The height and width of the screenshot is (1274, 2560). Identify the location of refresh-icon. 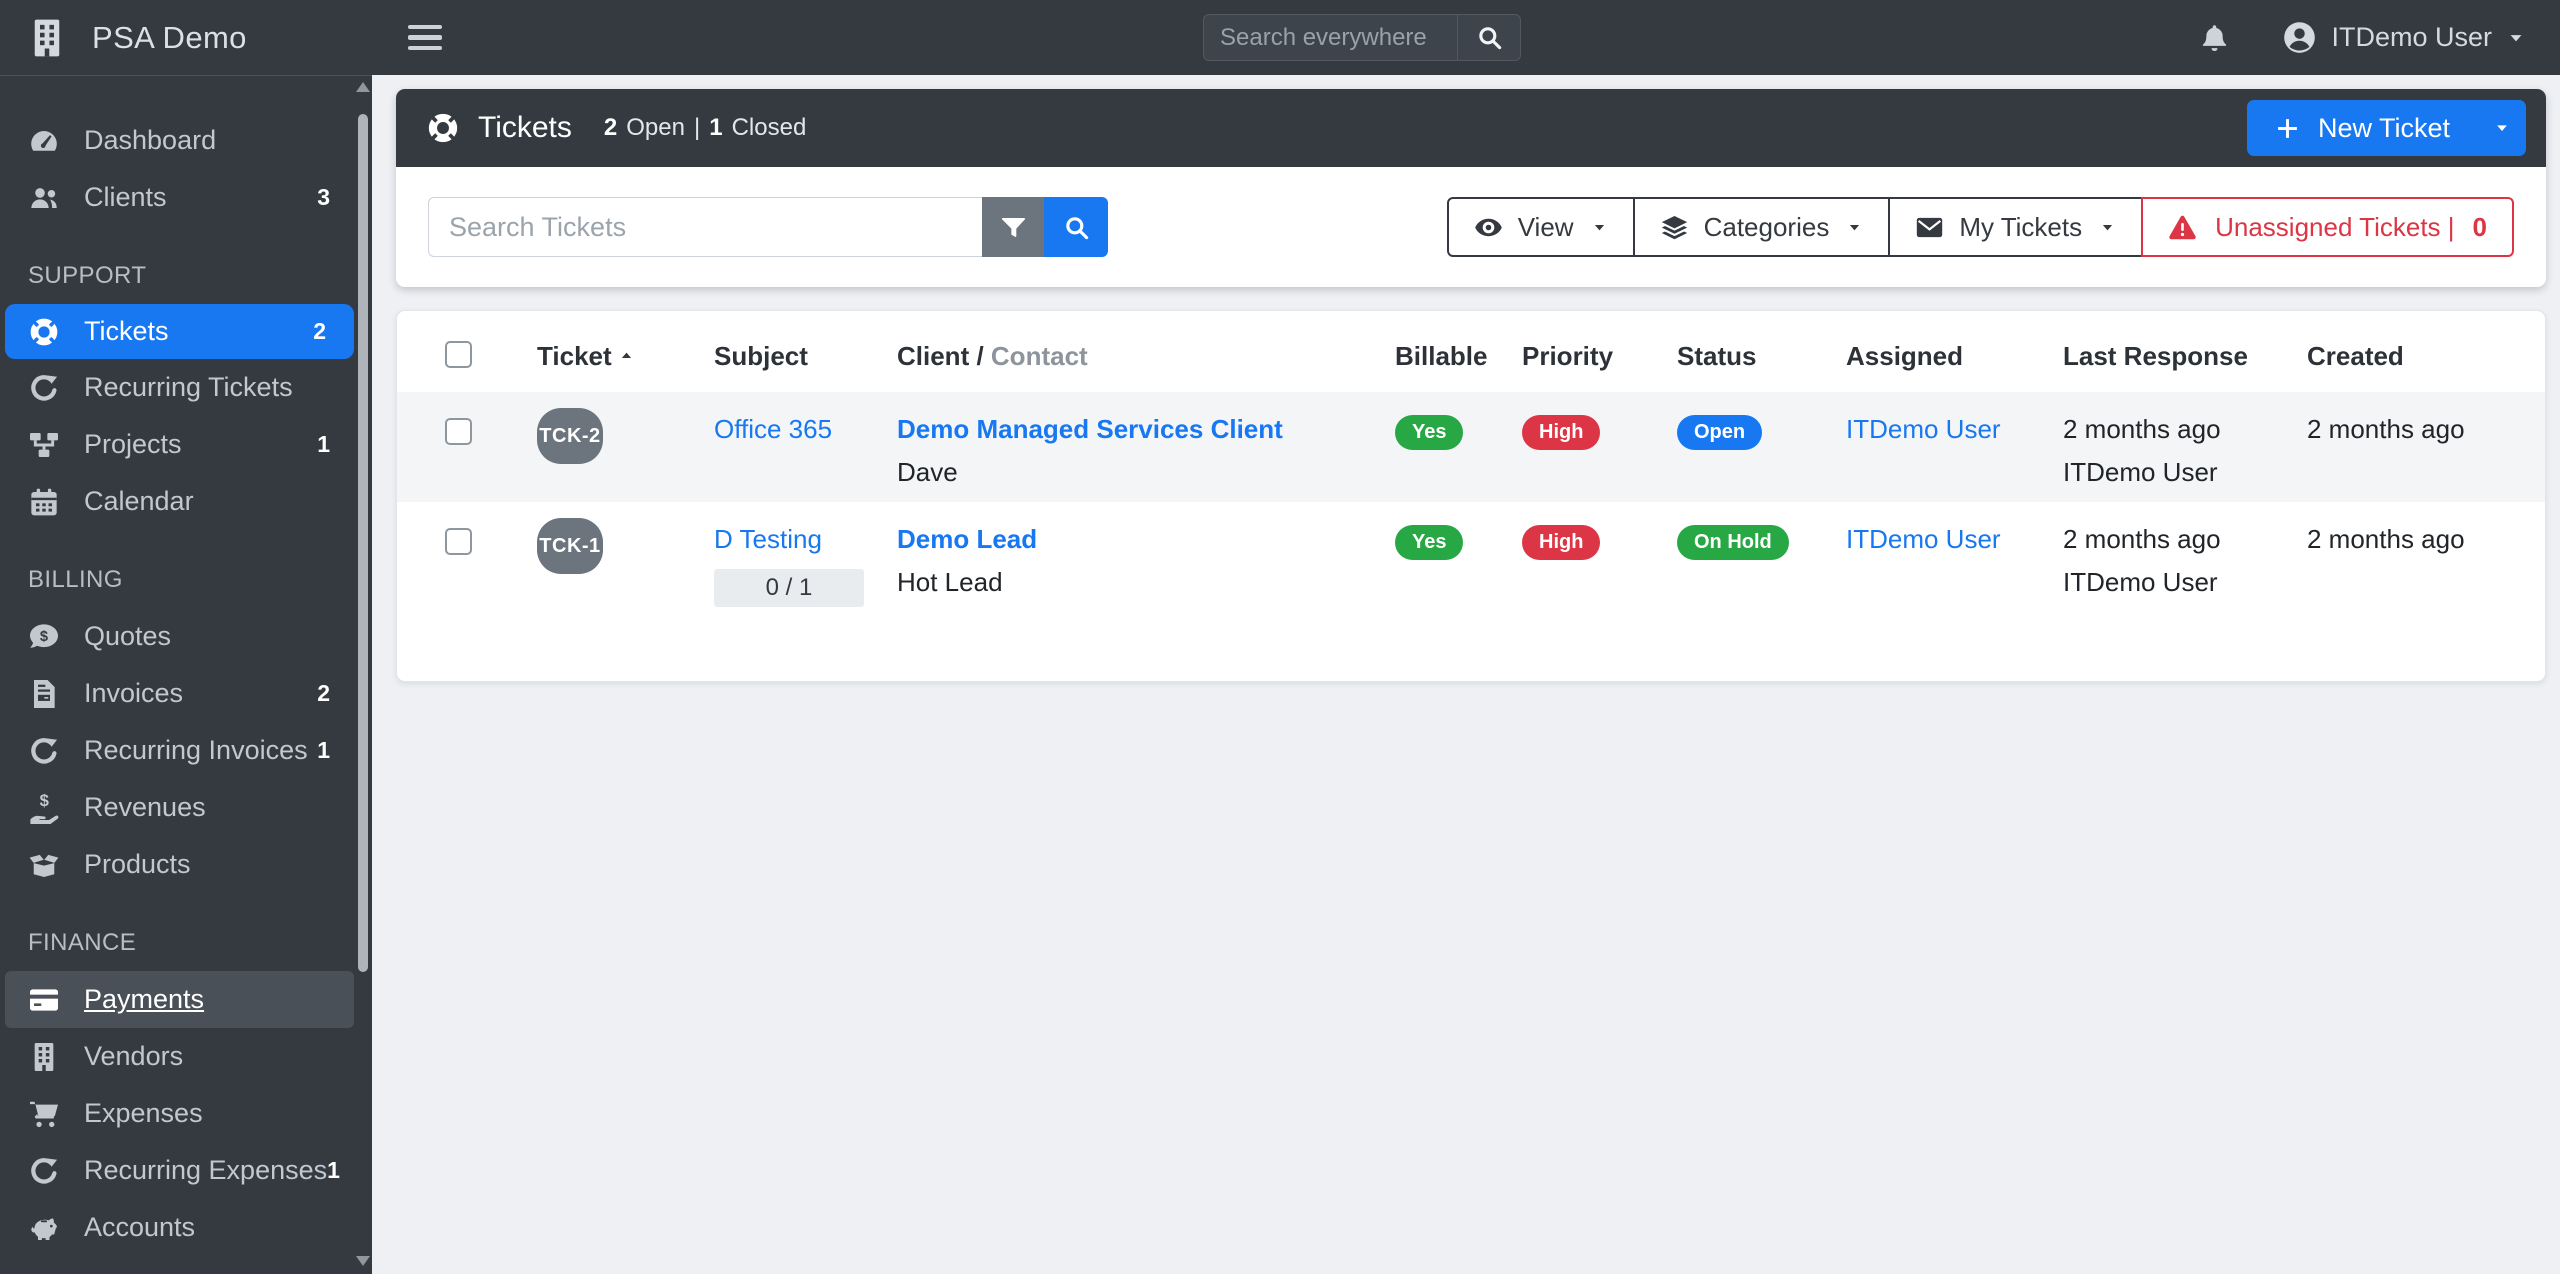
(44, 1171).